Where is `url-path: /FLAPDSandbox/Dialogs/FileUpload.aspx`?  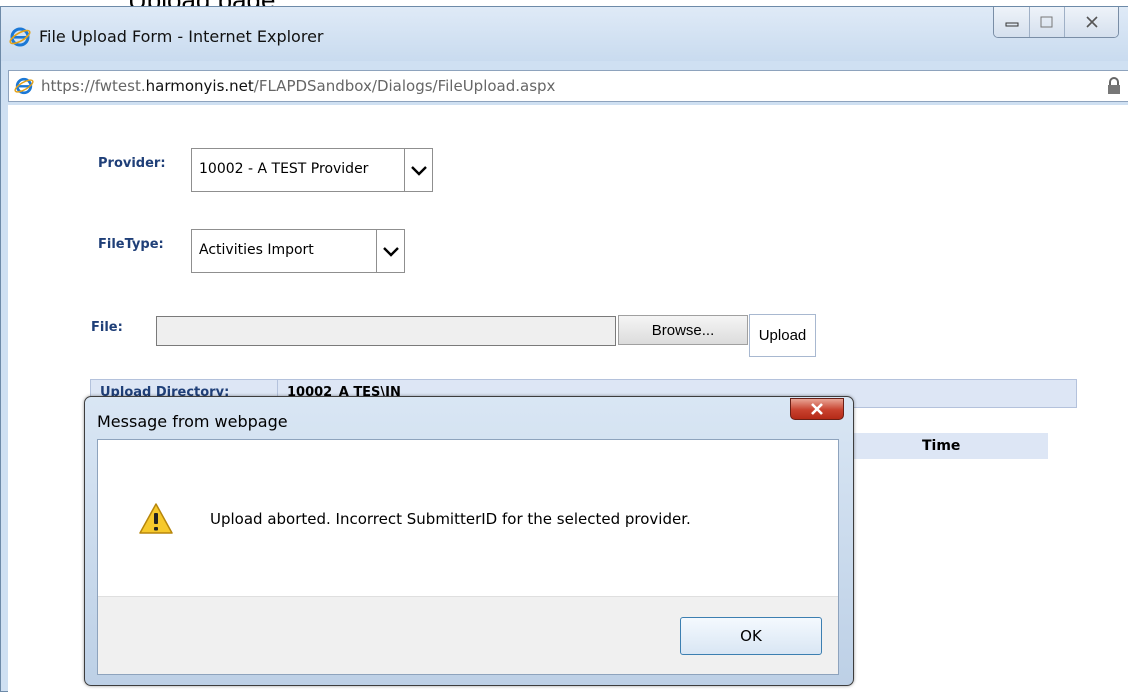 url-path: /FLAPDSandbox/Dialogs/FileUpload.aspx is located at coordinates (404, 86).